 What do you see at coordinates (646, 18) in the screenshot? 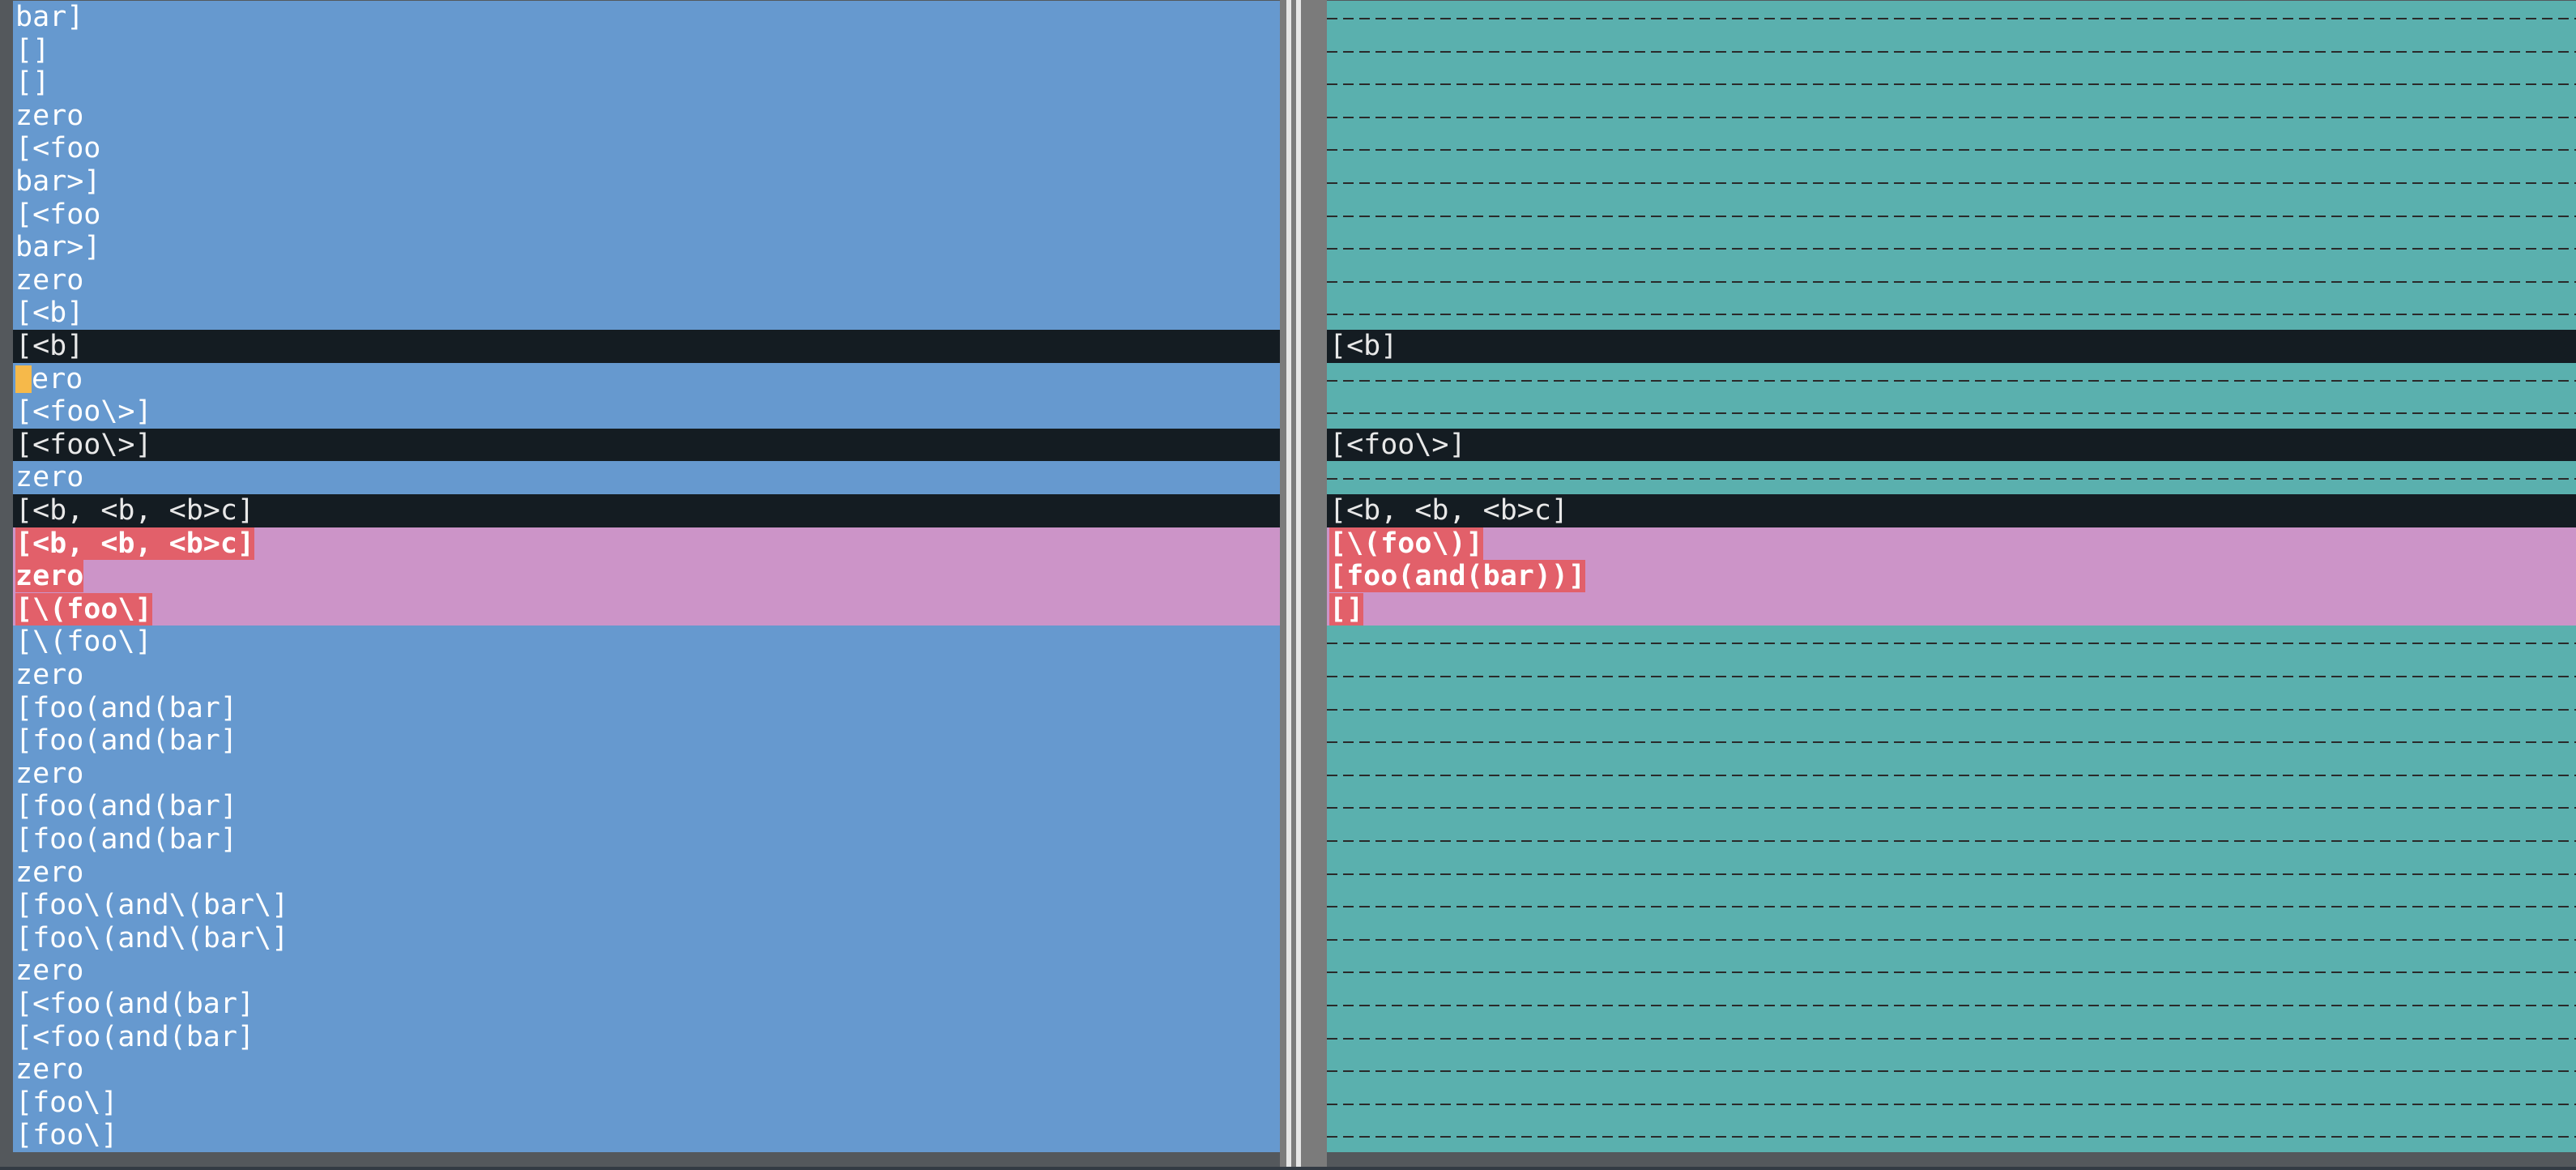
I see `text-line: bar]` at bounding box center [646, 18].